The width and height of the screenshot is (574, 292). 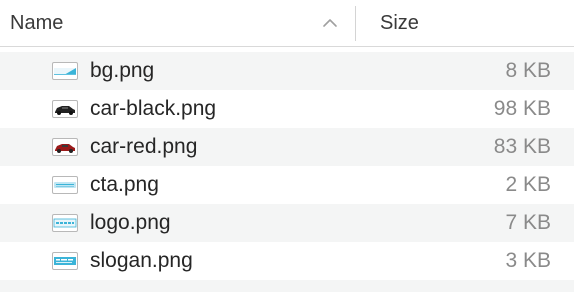 What do you see at coordinates (287, 71) in the screenshot?
I see `file-row-bg: bg.png 8 KB` at bounding box center [287, 71].